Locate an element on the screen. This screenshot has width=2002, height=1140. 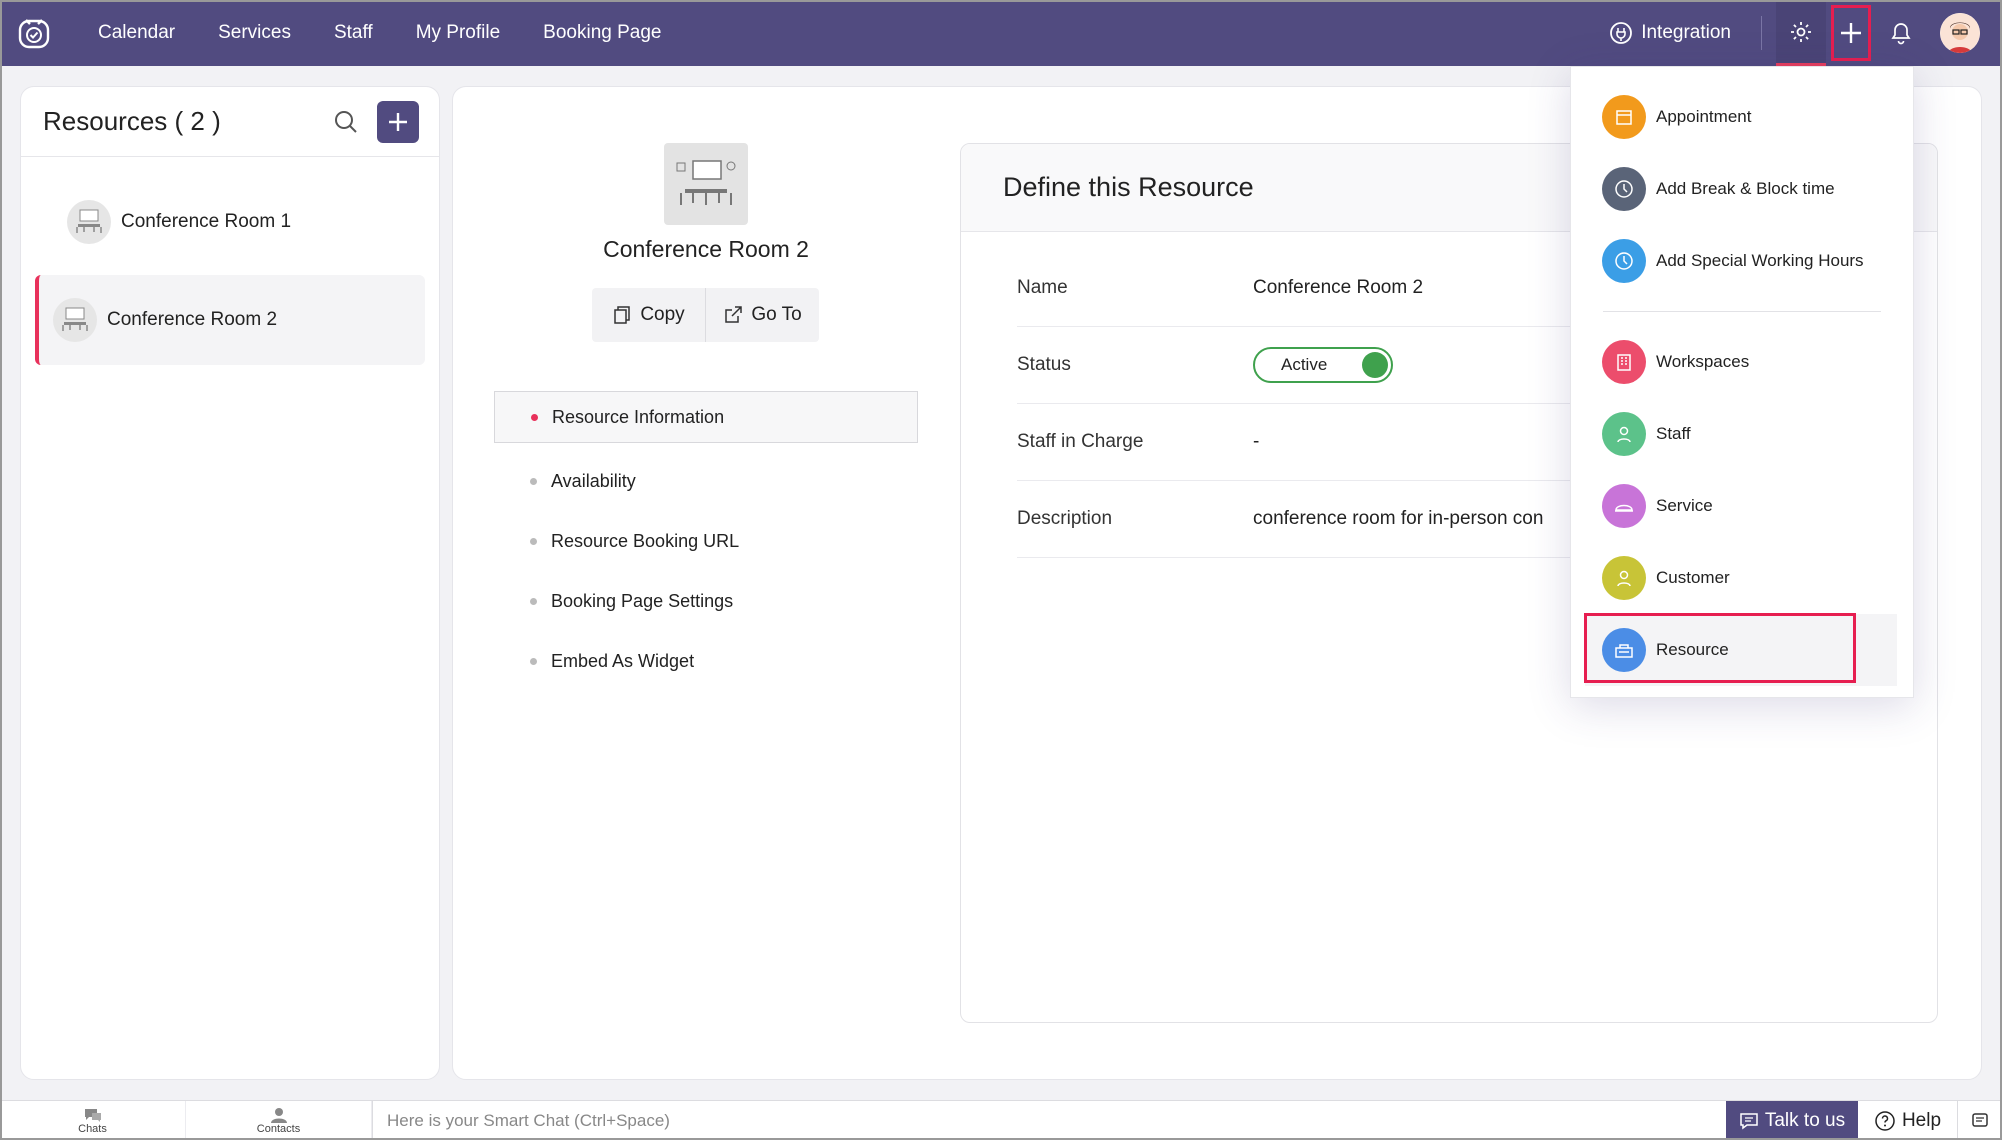
help-button: Help is located at coordinates (1908, 1120).